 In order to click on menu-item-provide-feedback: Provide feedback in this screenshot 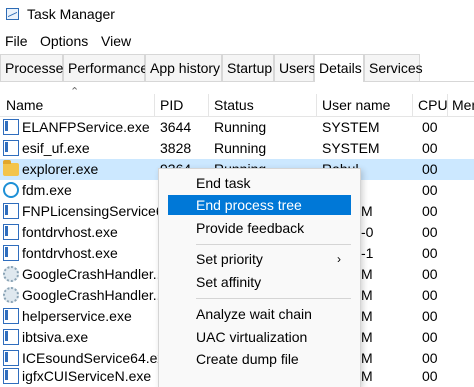, I will do `click(259, 228)`.